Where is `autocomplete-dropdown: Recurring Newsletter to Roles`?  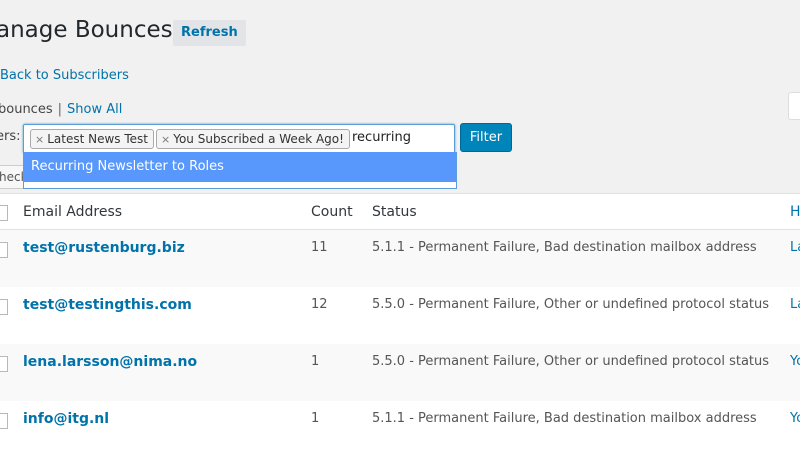
autocomplete-dropdown: Recurring Newsletter to Roles is located at coordinates (240, 170).